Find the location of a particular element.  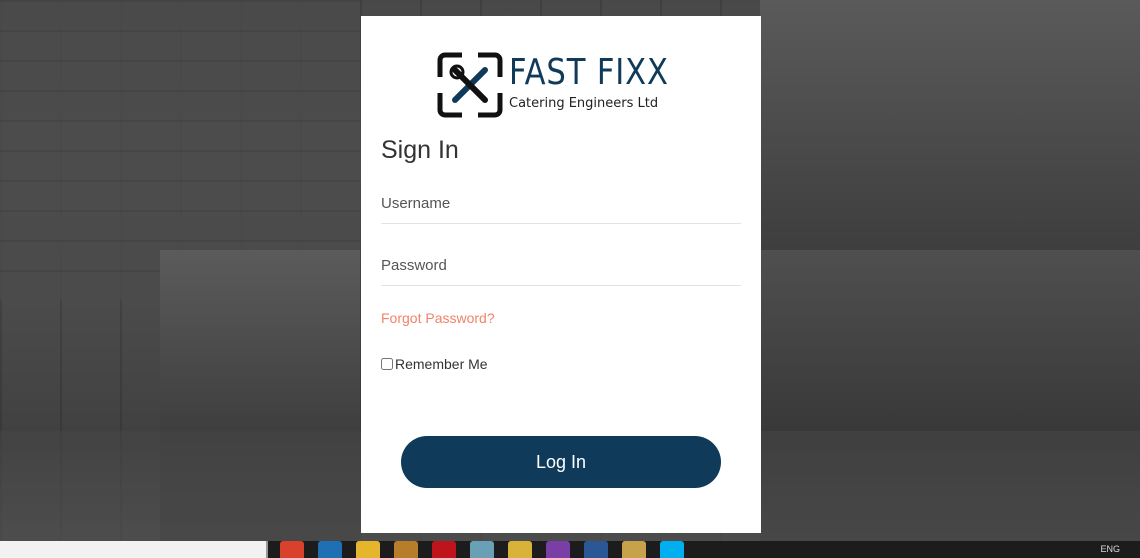

database-icon is located at coordinates (520, 549).